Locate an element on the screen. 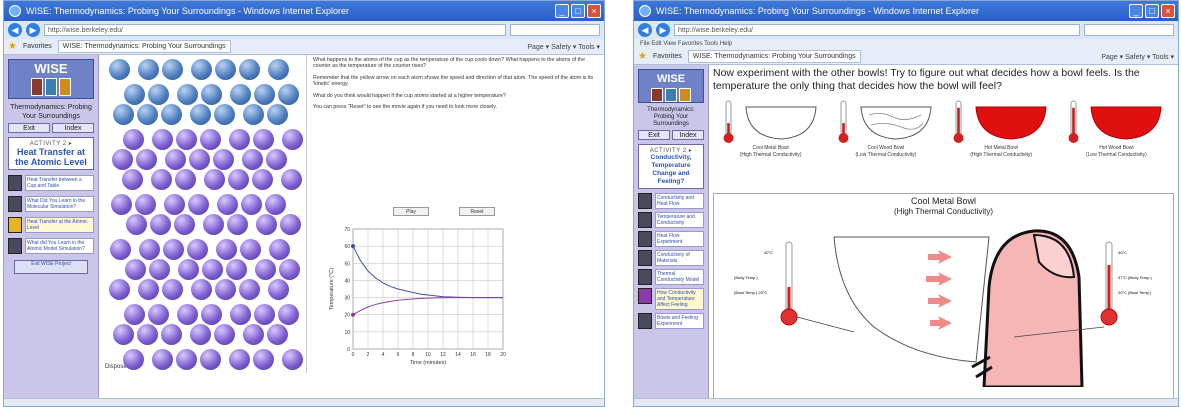 This screenshot has height=407, width=1181. y-tick-label: 30 is located at coordinates (347, 299).